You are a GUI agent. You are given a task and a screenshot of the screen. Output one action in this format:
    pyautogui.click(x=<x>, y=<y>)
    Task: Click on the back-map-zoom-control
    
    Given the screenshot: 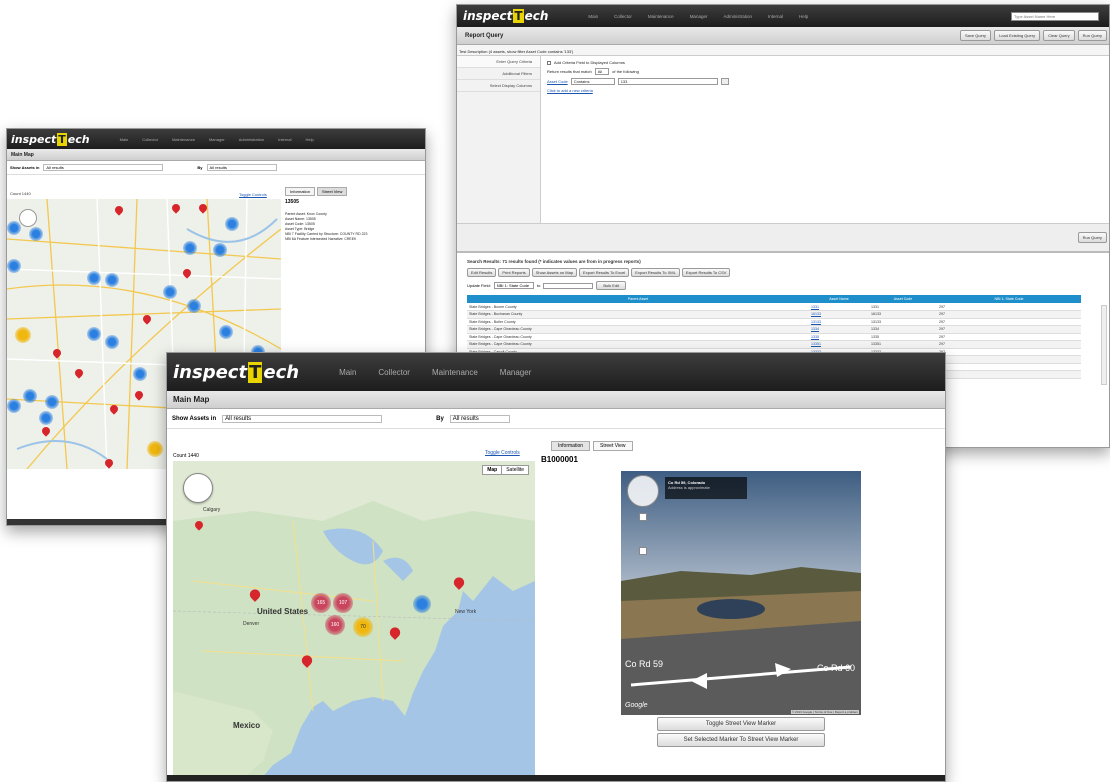 What is the action you would take?
    pyautogui.click(x=28, y=218)
    